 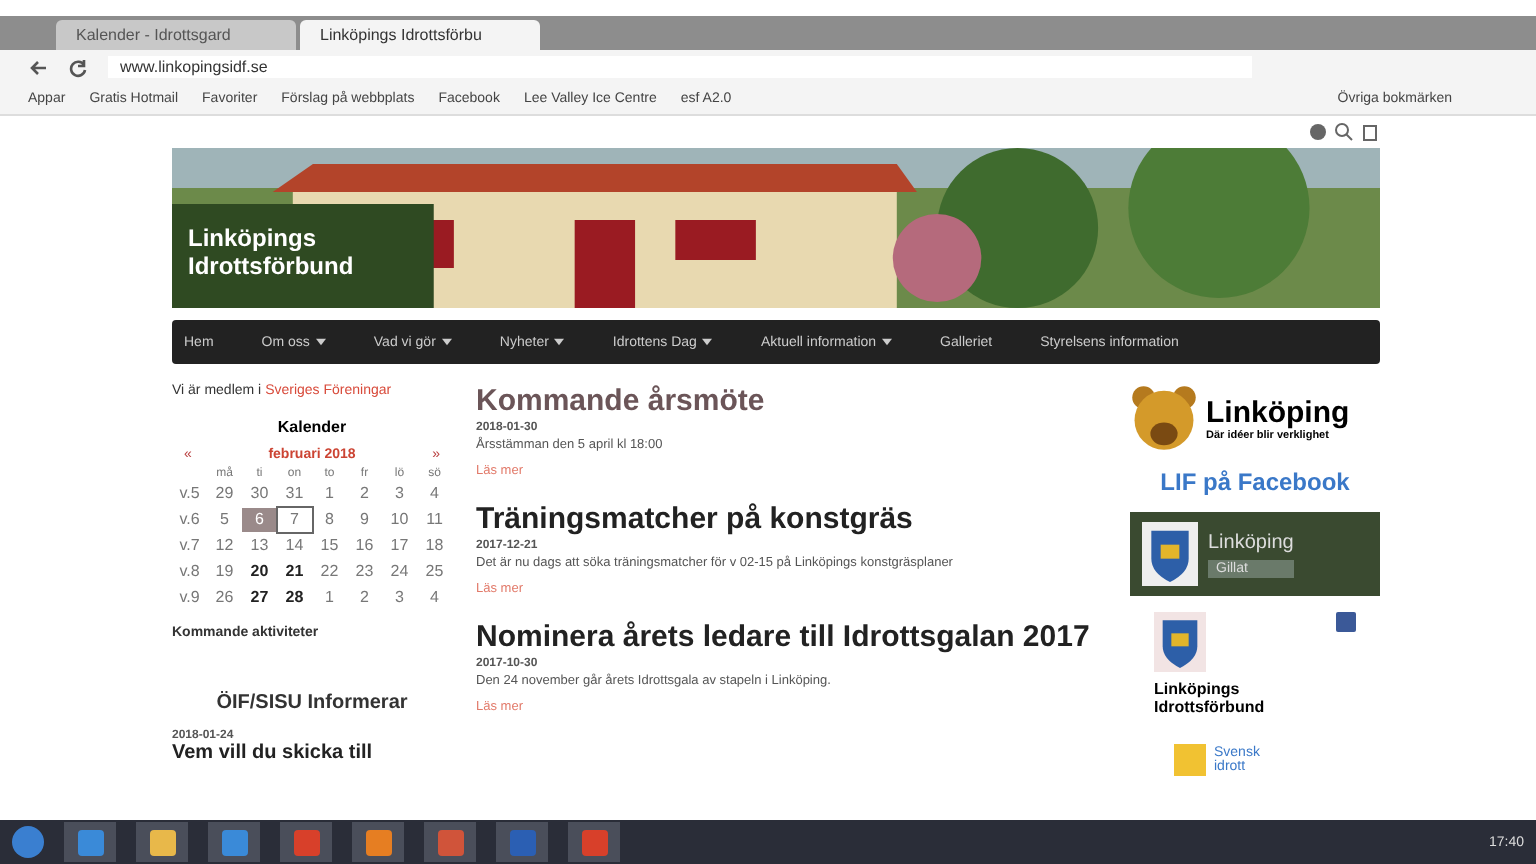 What do you see at coordinates (312, 703) in the screenshot?
I see `info-heading: ÖIF/SISU Informerar` at bounding box center [312, 703].